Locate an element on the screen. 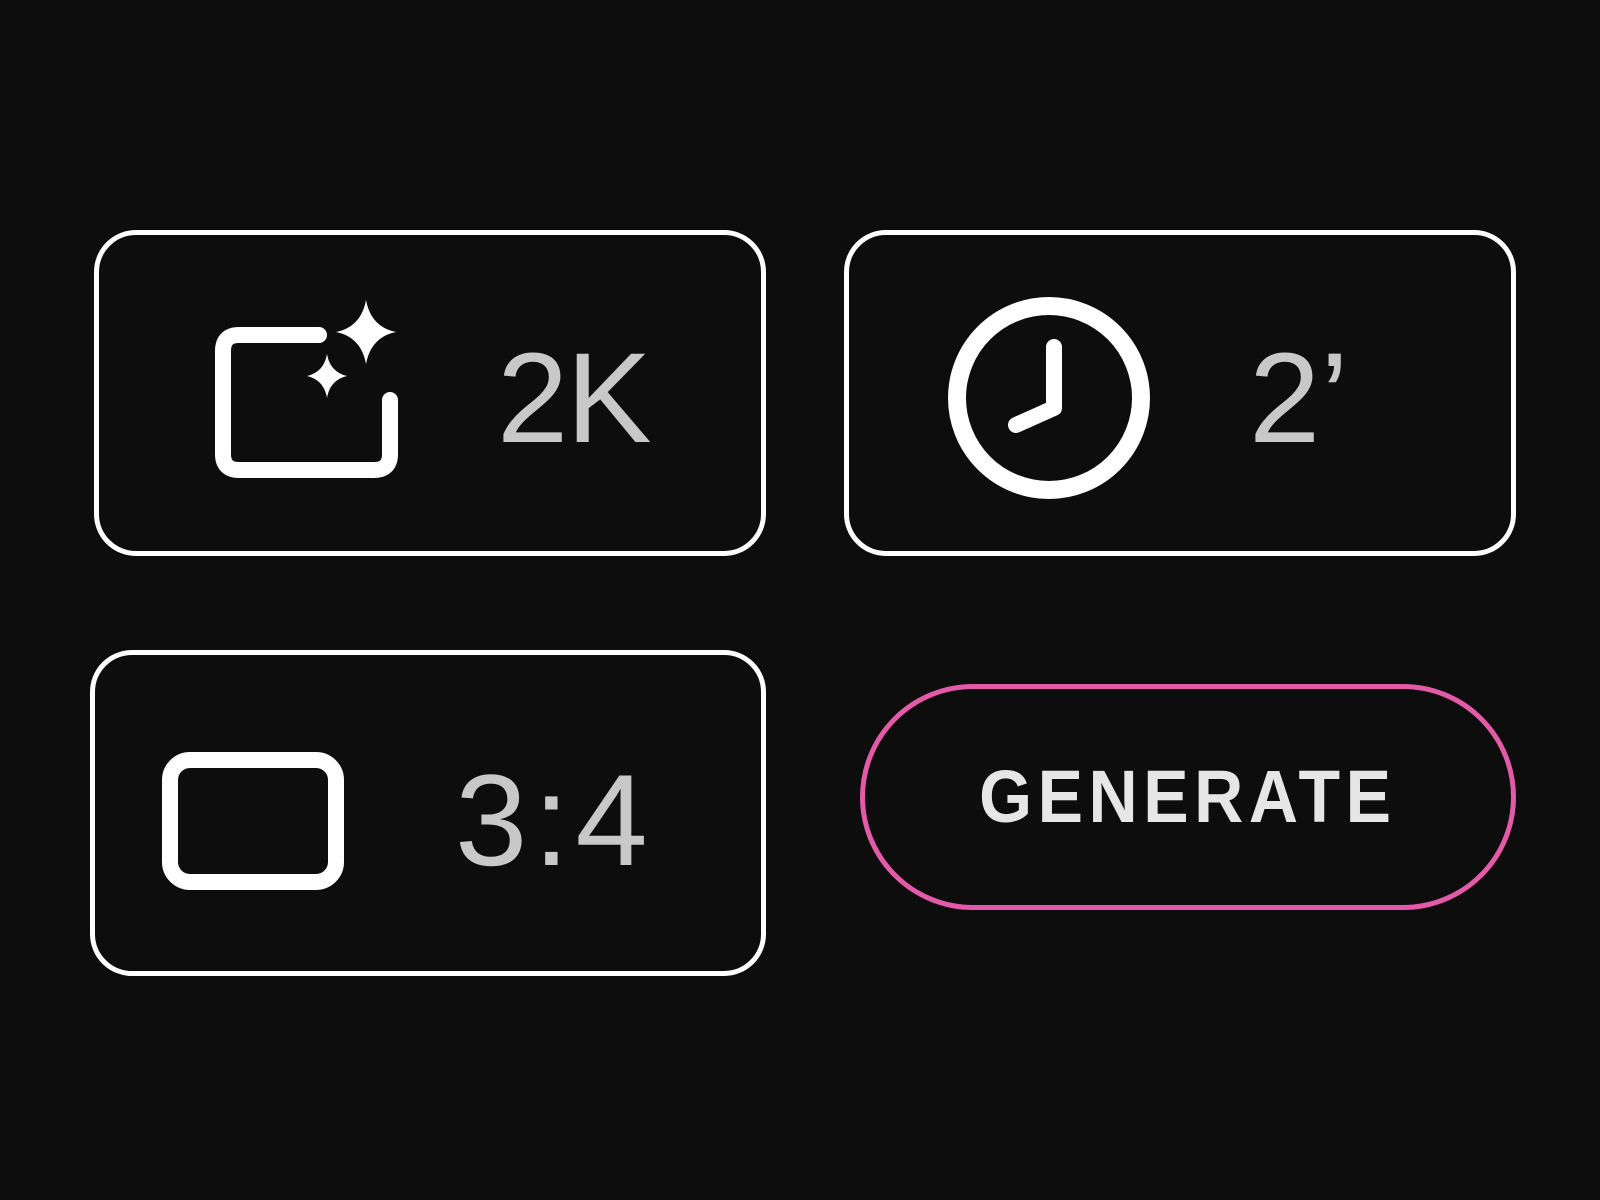 The height and width of the screenshot is (1200, 1600). duration-selector: 2’ is located at coordinates (1180, 393).